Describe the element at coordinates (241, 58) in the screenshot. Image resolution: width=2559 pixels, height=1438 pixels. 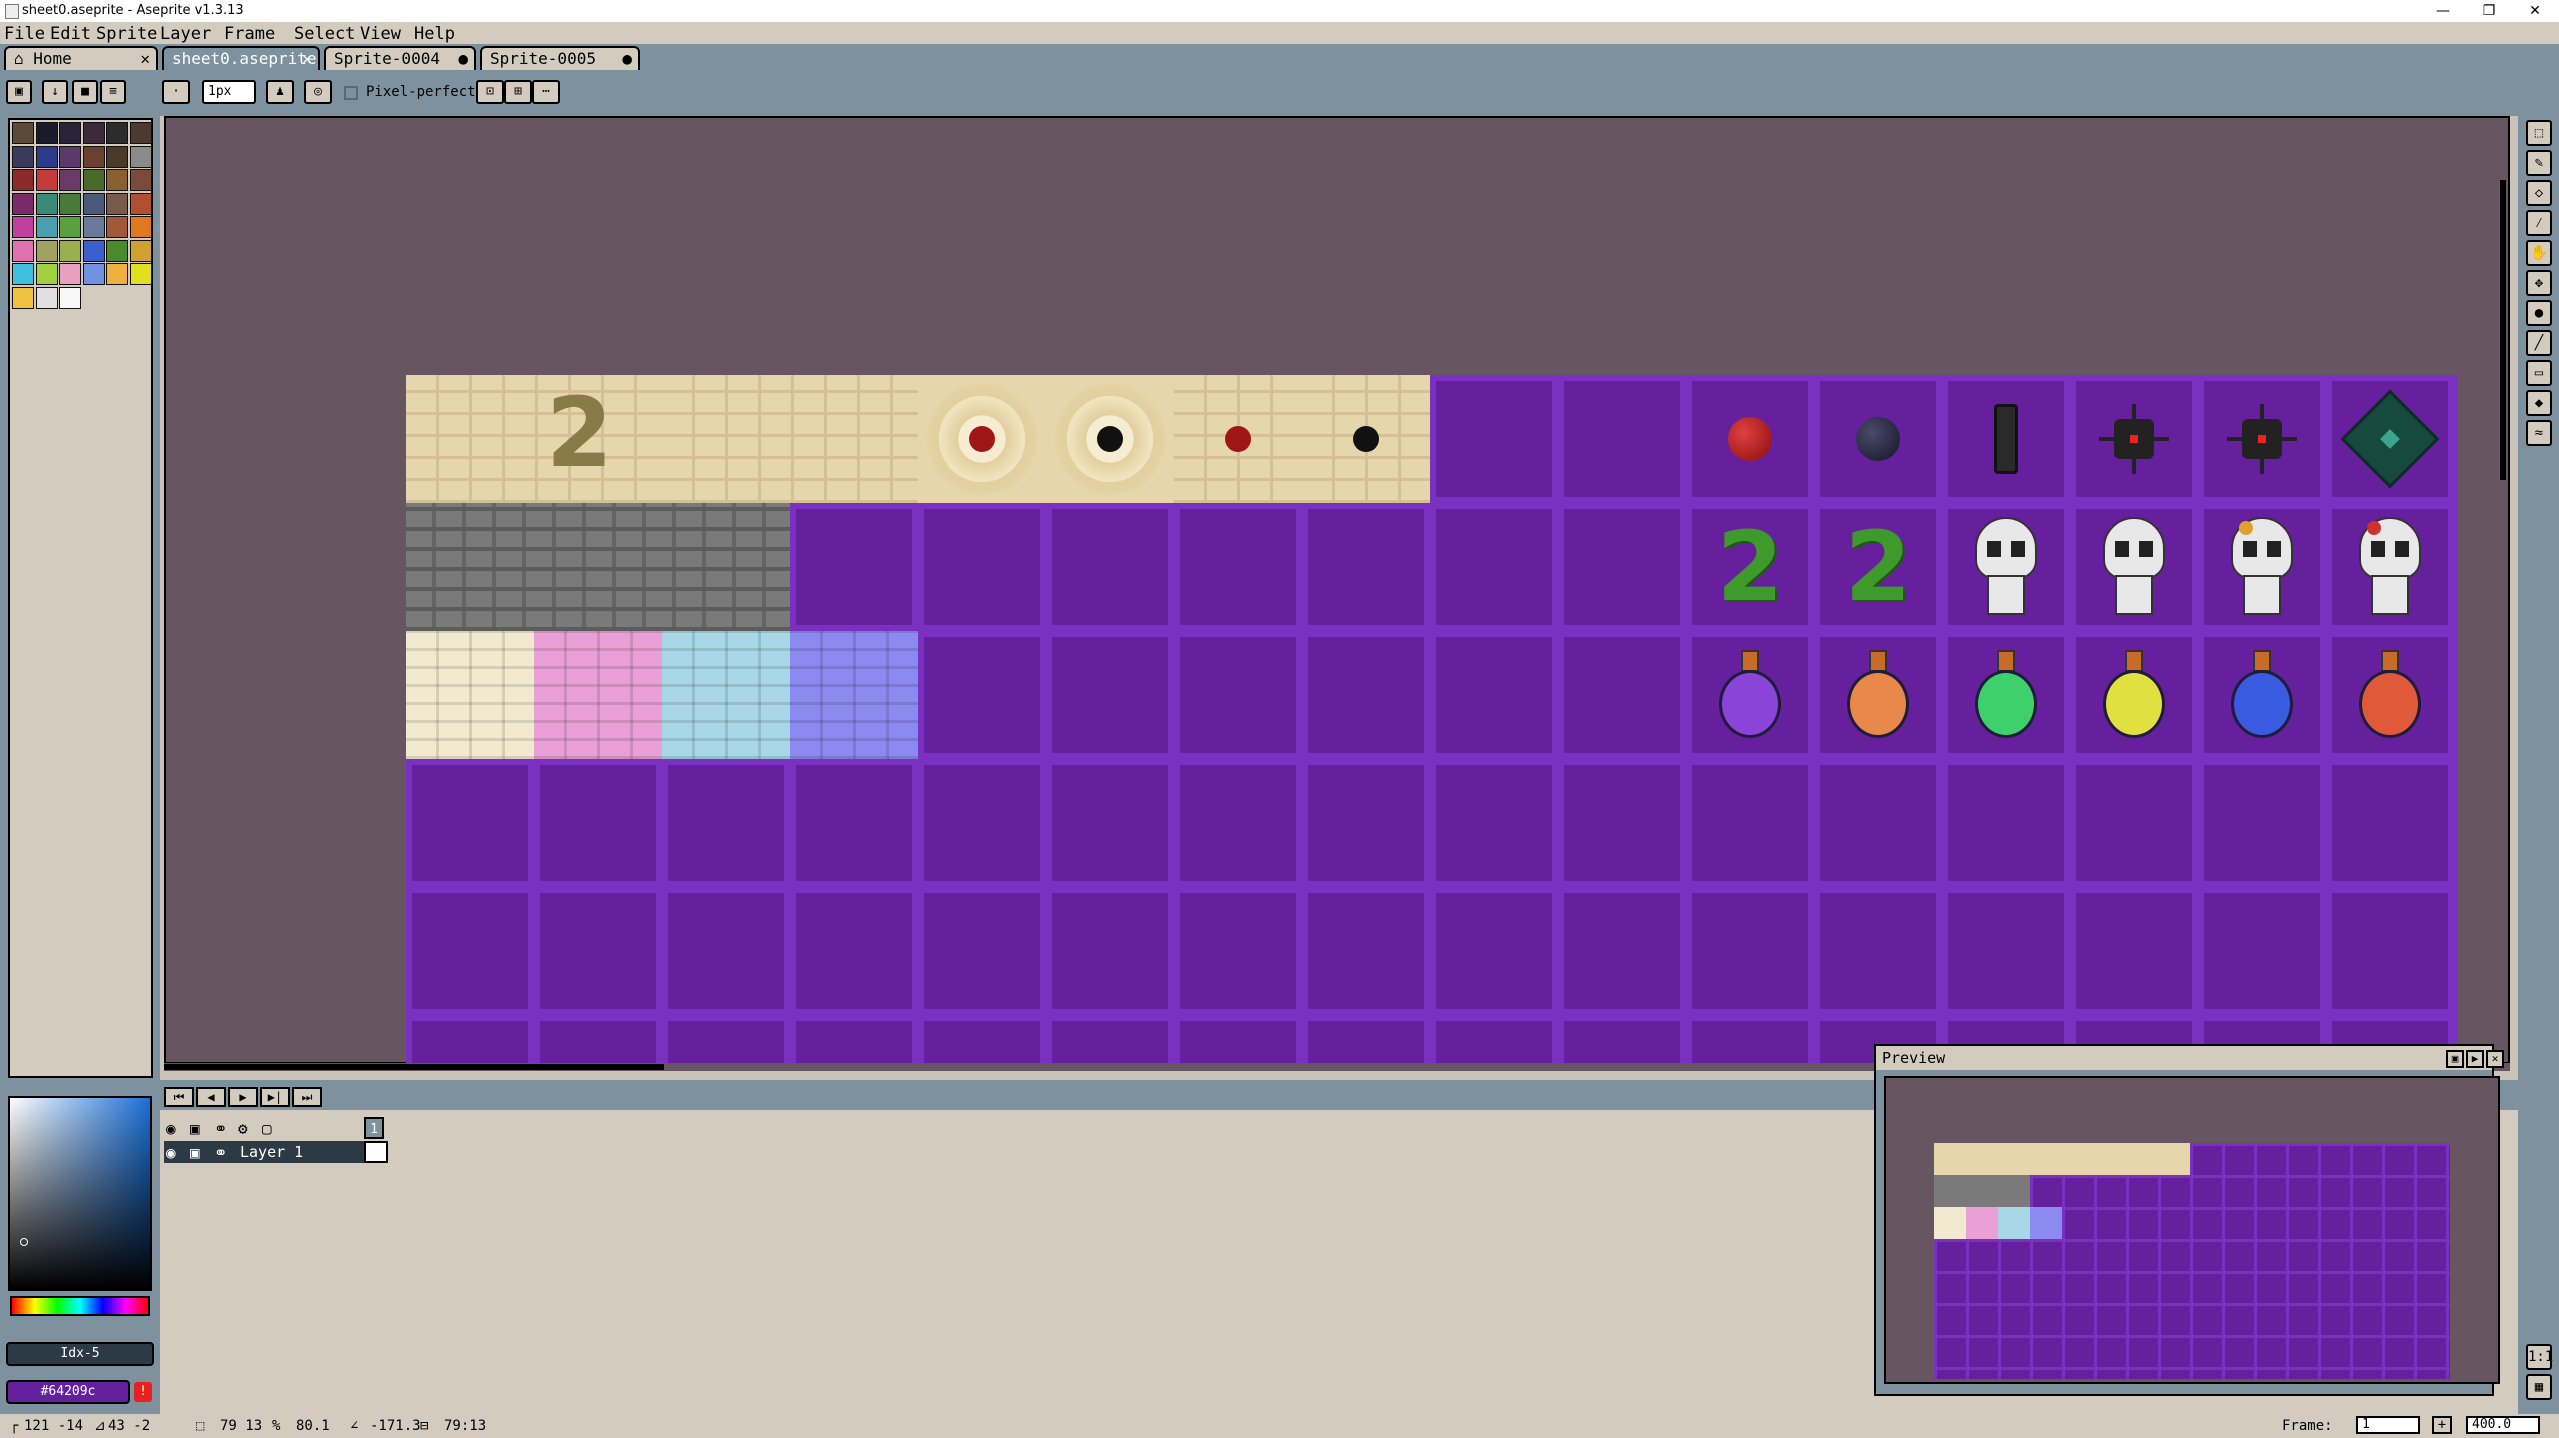
I see `tab-sheet0: sheet0.aseprite ✕` at that location.